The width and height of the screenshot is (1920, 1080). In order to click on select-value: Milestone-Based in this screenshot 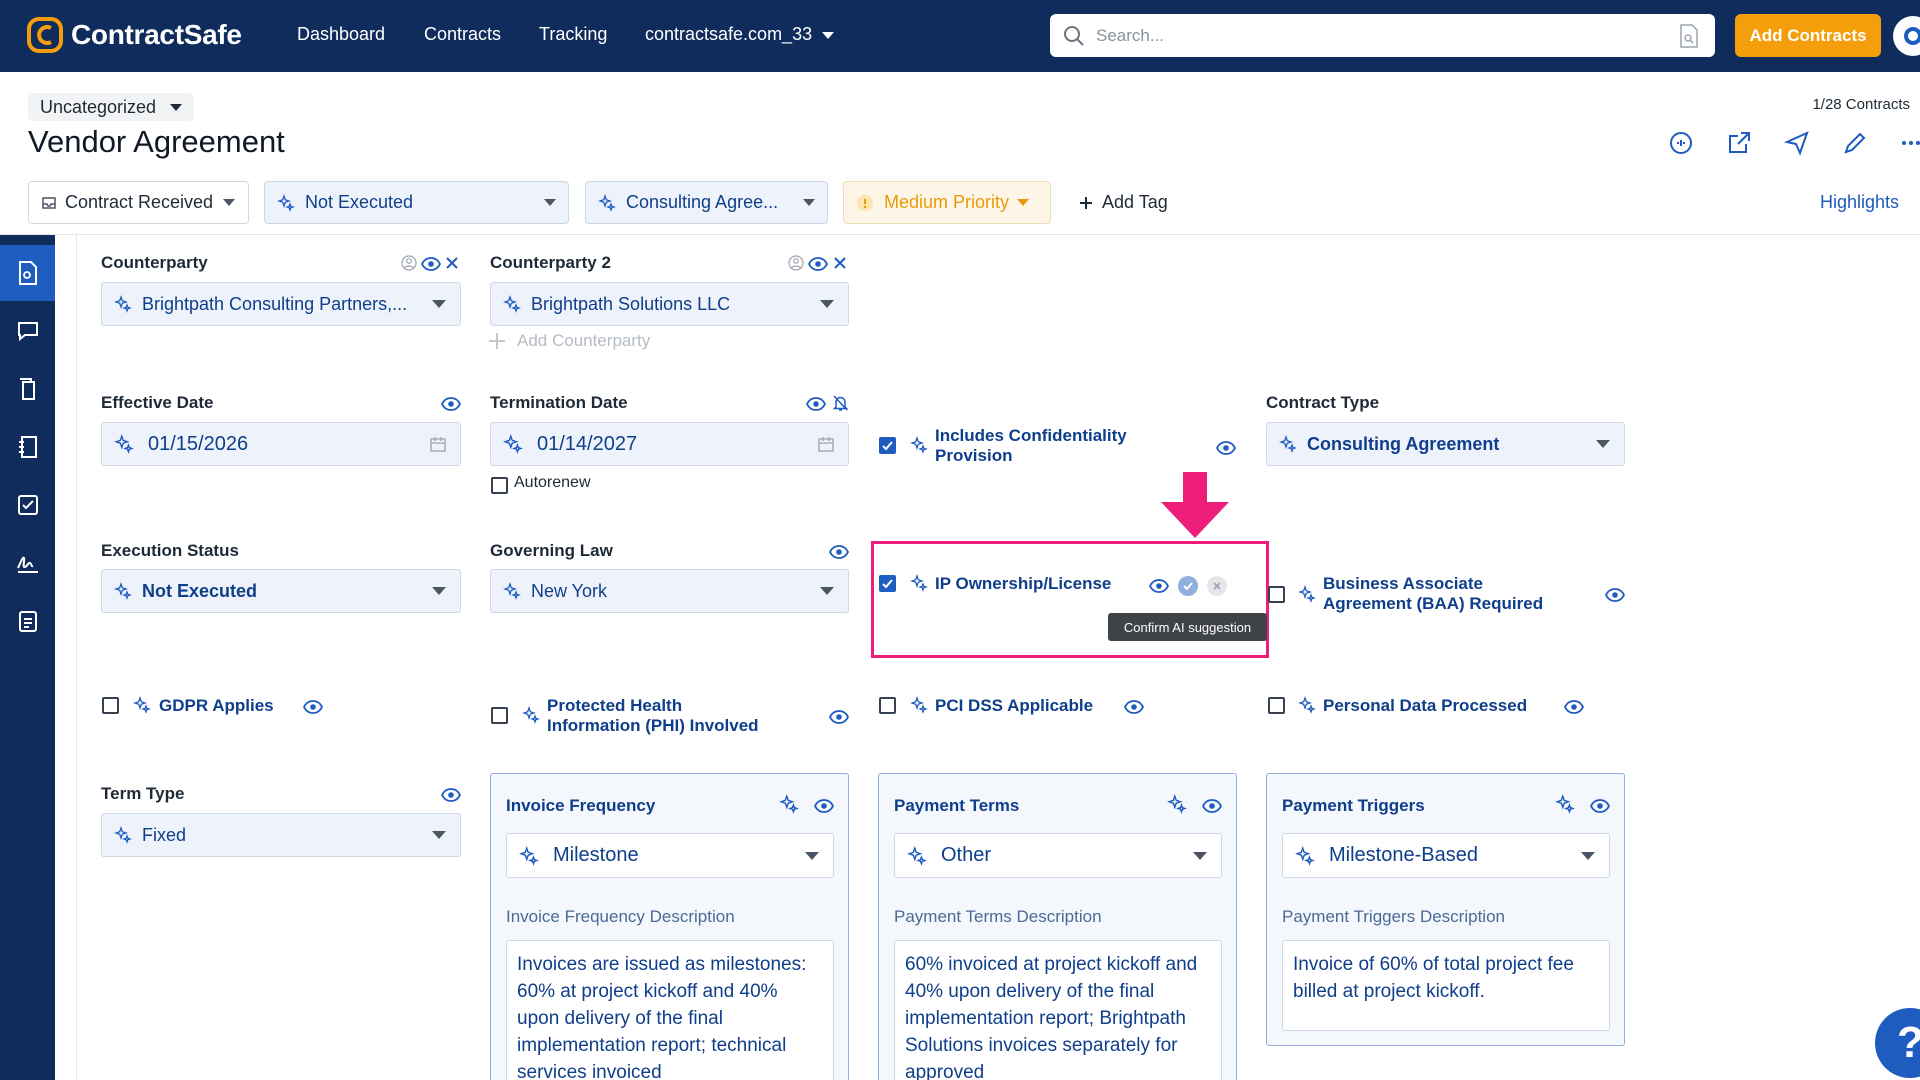, I will do `click(1403, 855)`.